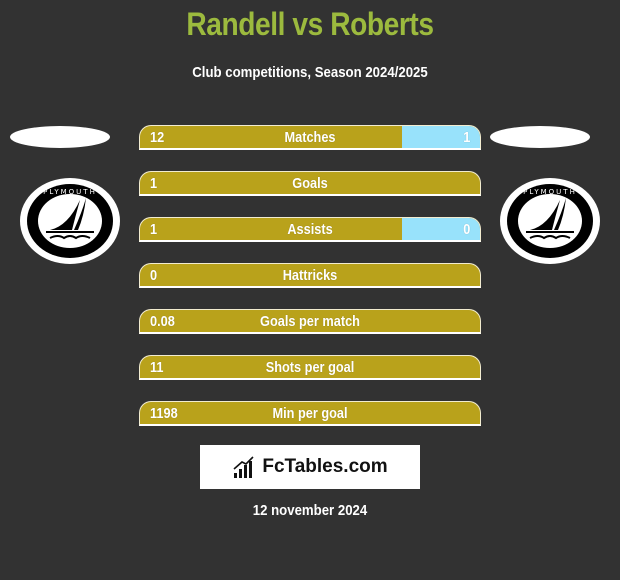 The image size is (620, 580). Describe the element at coordinates (60, 137) in the screenshot. I see `left-player-placeholder` at that location.